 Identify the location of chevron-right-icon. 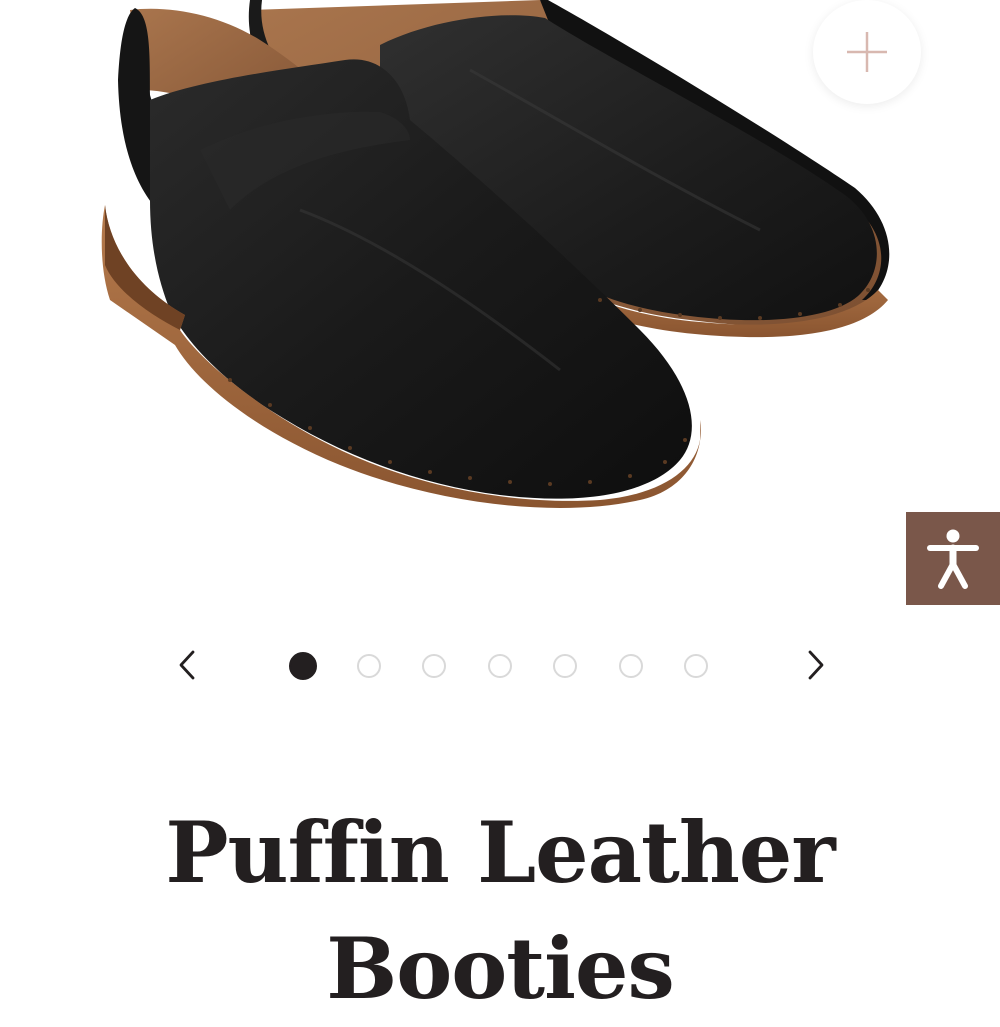
(816, 665).